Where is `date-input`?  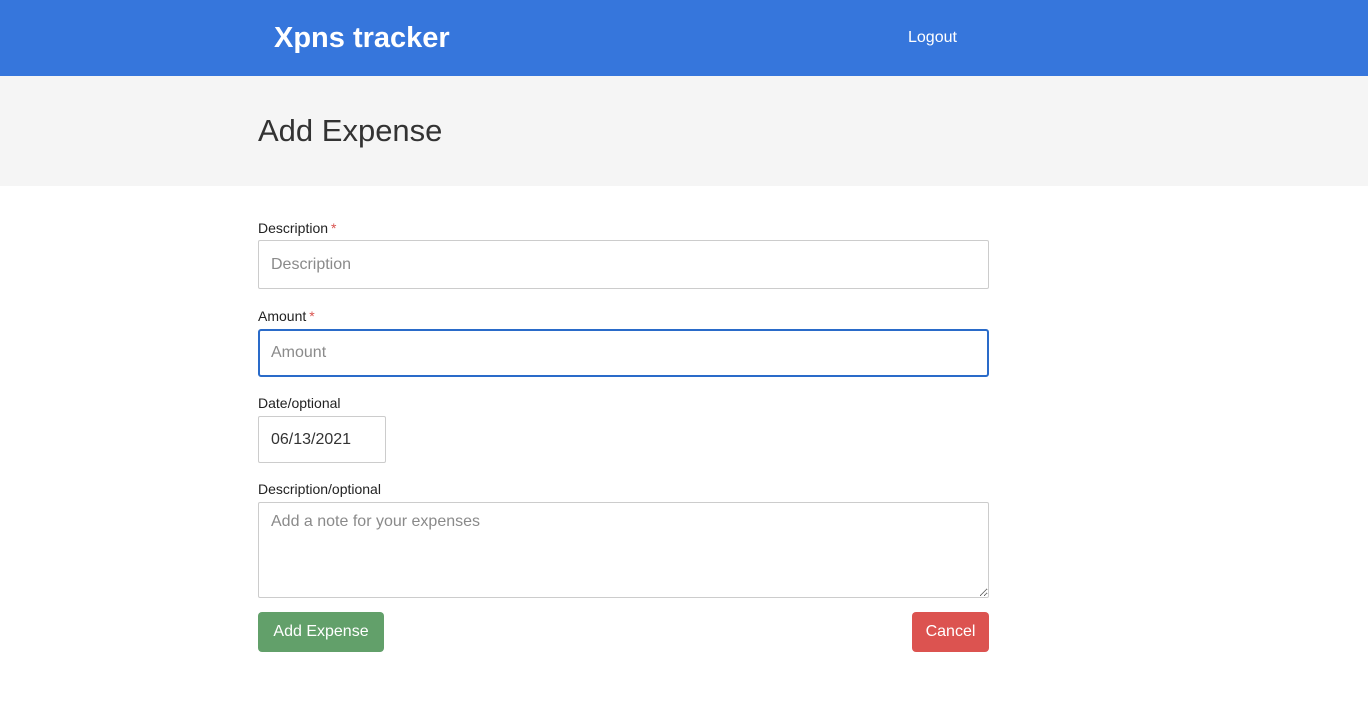 date-input is located at coordinates (322, 439).